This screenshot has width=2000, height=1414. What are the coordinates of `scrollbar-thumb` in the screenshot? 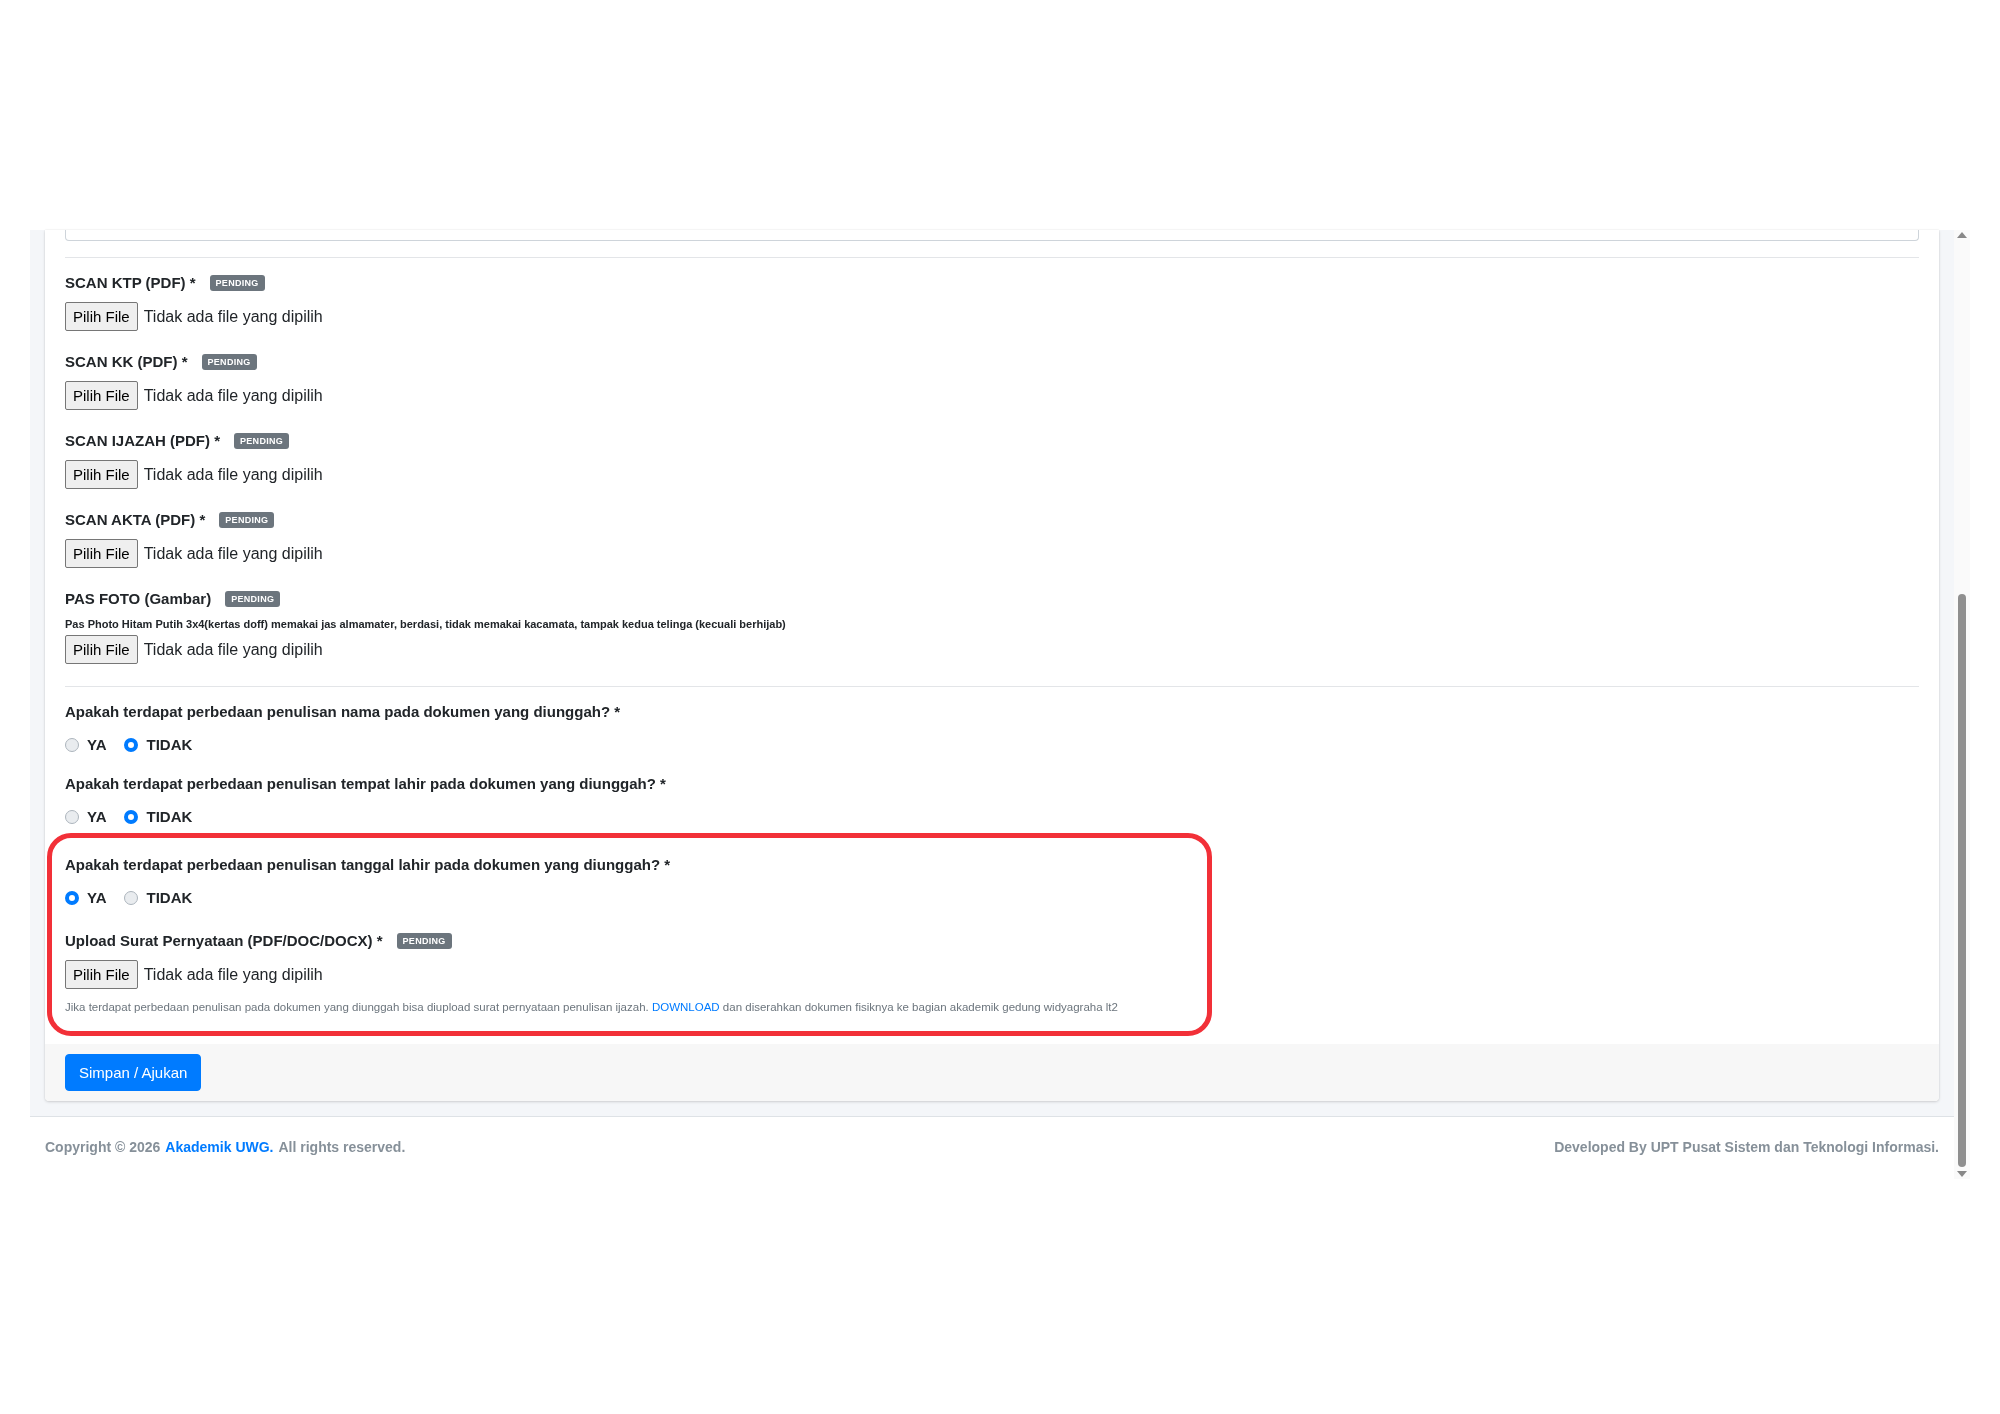 It's located at (1962, 880).